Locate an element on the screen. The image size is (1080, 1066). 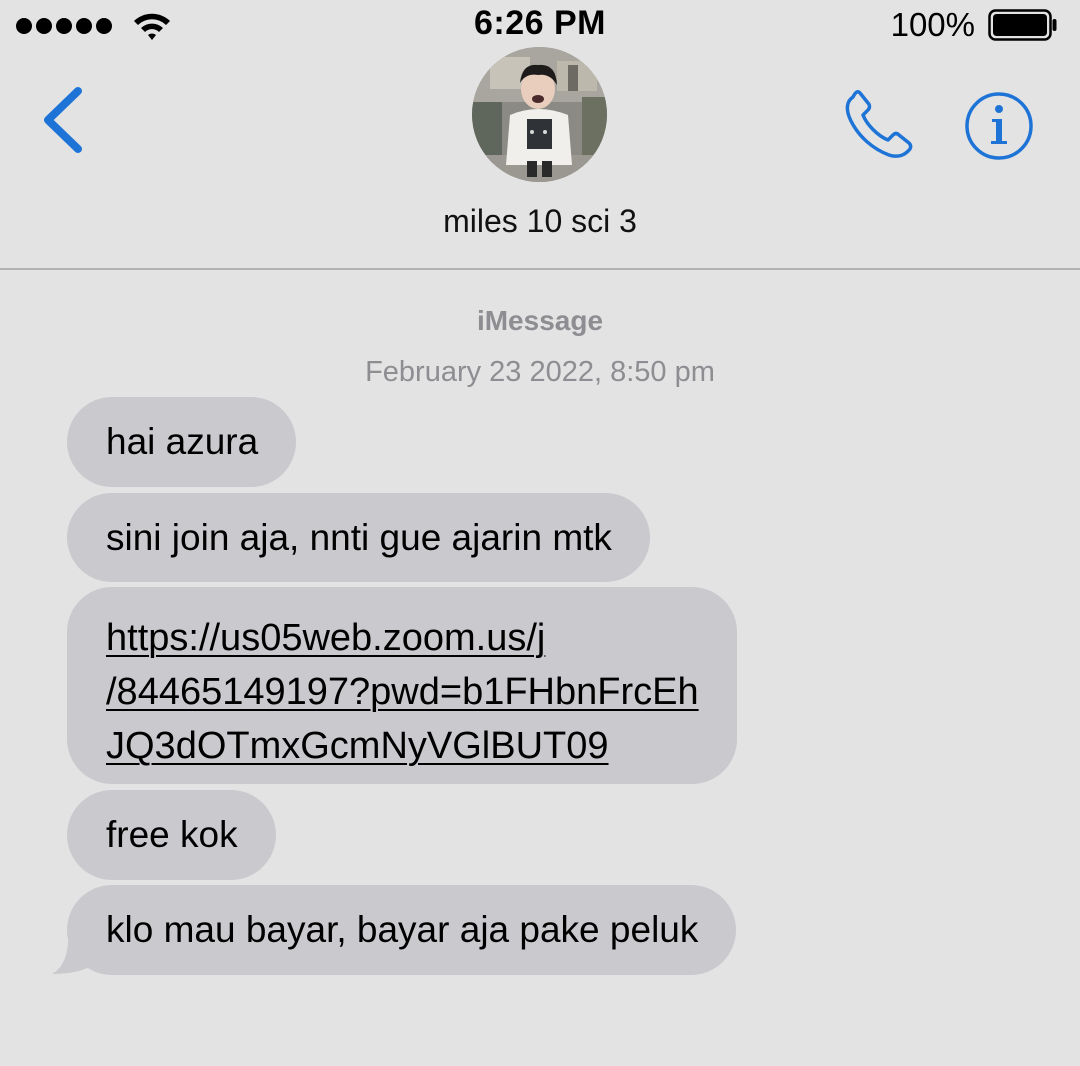
phone-icon is located at coordinates (879, 124).